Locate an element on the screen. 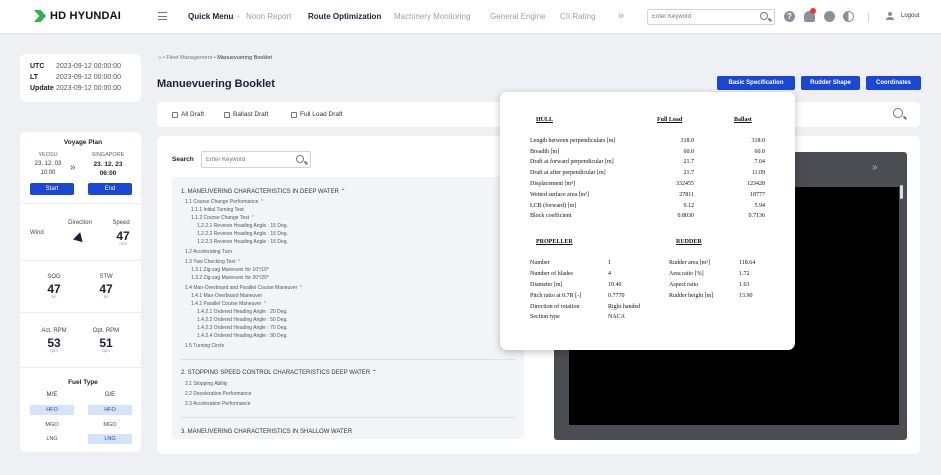  toc-item: 1.4.2 Parallel Course Maneuver ⌃ is located at coordinates (229, 304).